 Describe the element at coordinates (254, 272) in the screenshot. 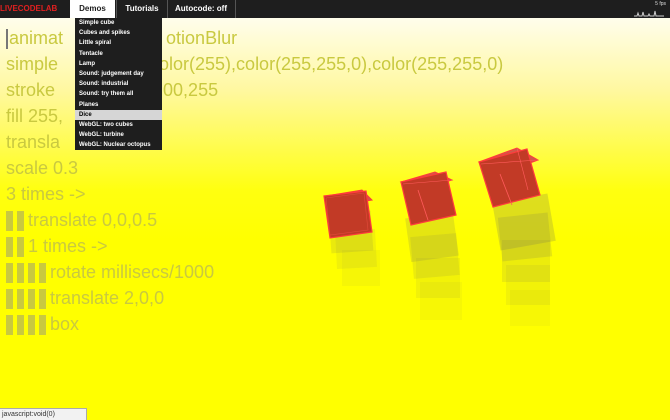

I see `code-line: rotate millisecs/1000` at that location.